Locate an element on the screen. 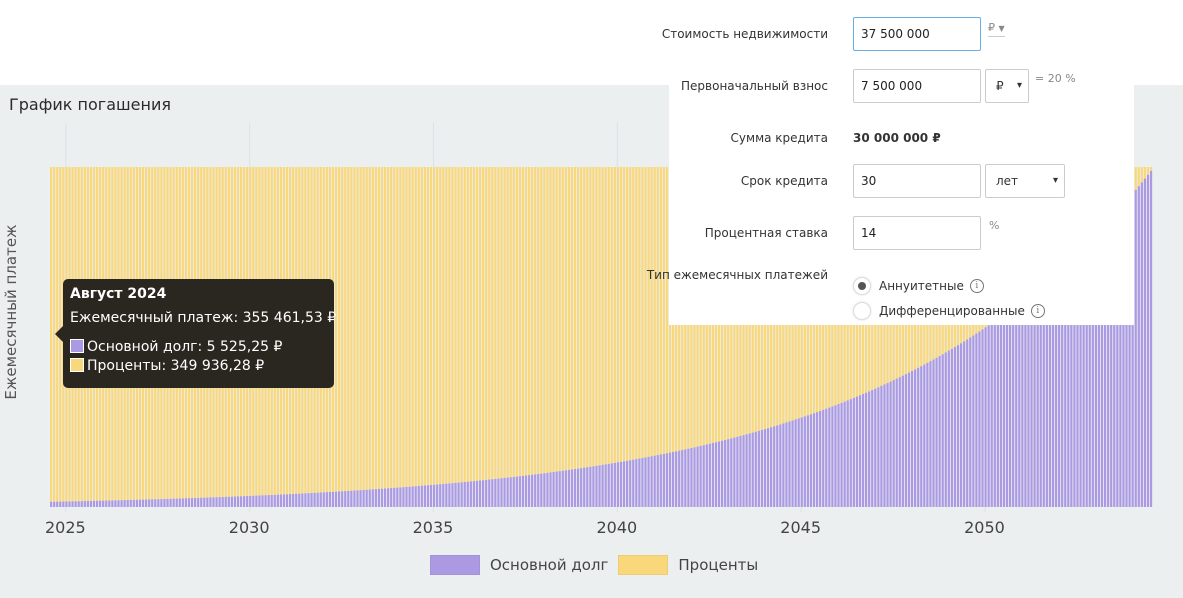  payment-type-diff: Дифференцированные i is located at coordinates (949, 311).